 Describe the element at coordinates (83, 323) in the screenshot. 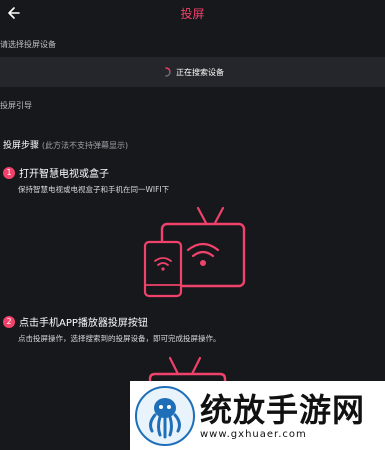

I see `step-2-title: 点击手机APP播放器投屏按钮` at that location.